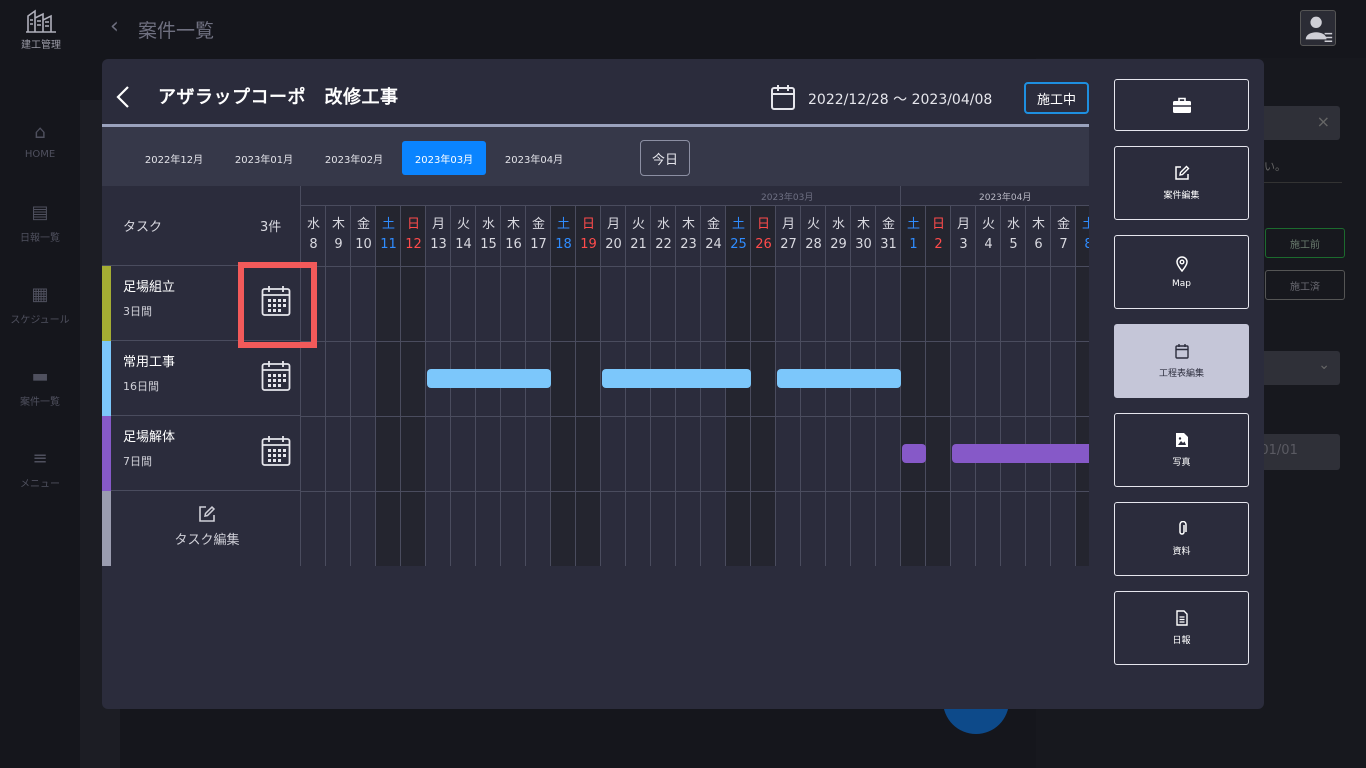  I want to click on day-number: 15, so click(488, 244).